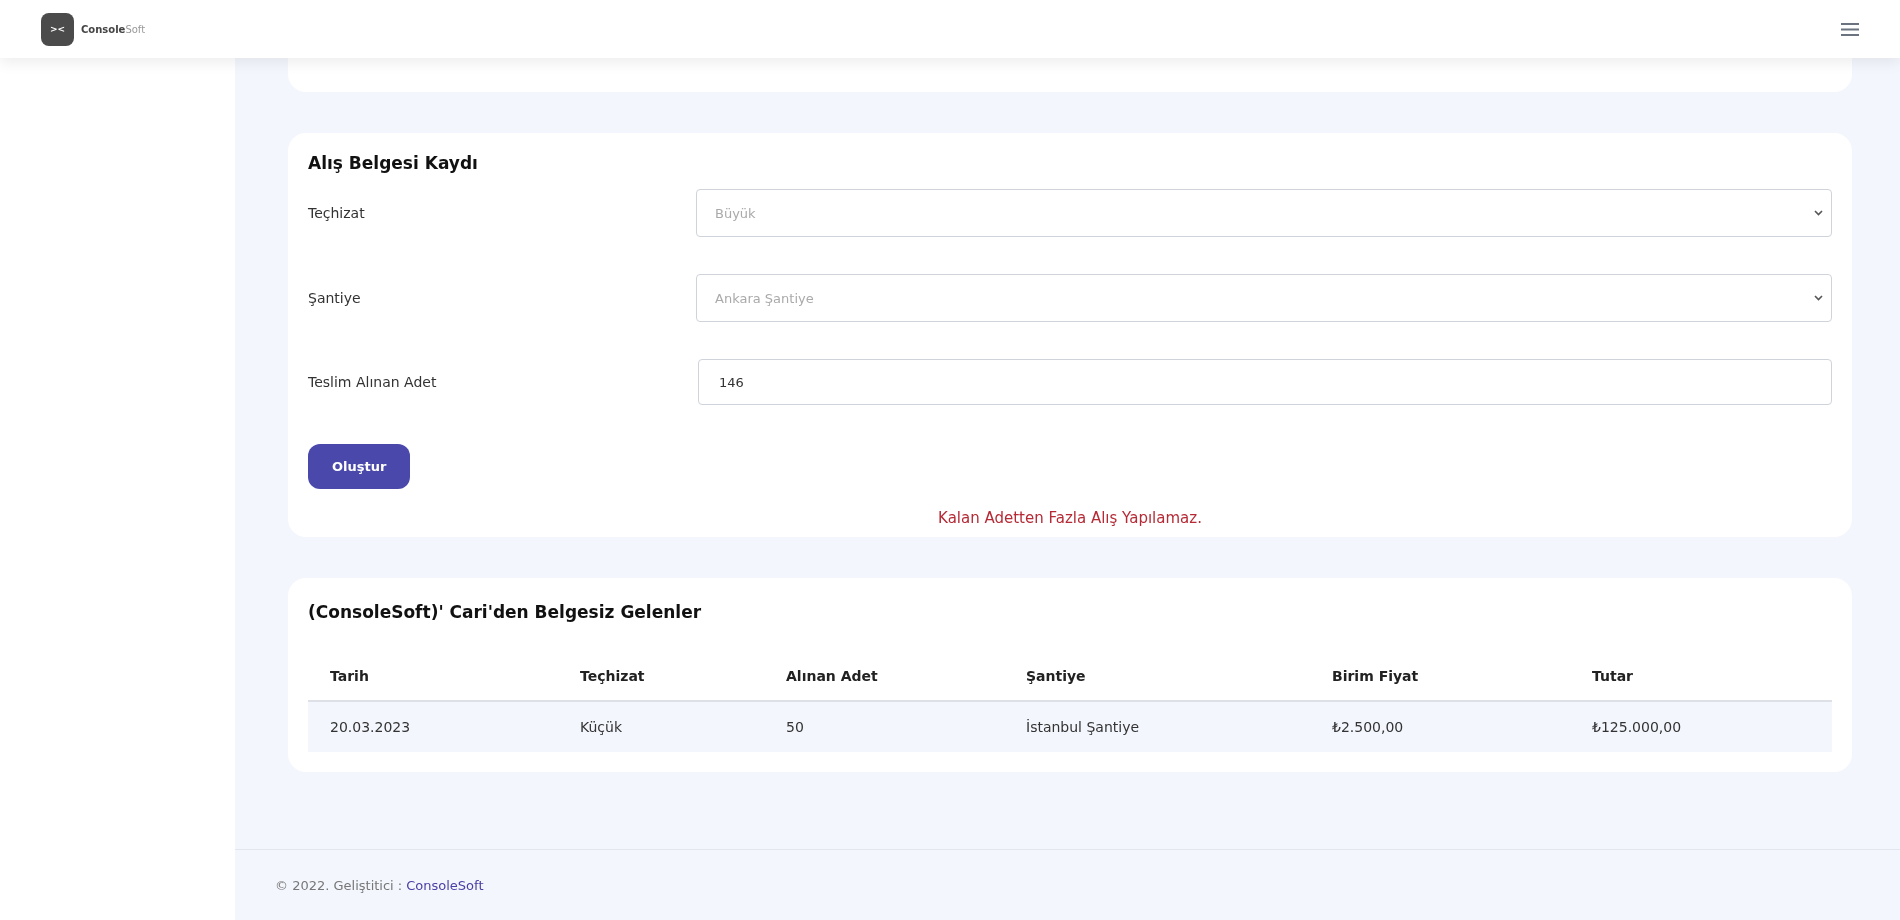  Describe the element at coordinates (335, 298) in the screenshot. I see `field-label: Şantiye` at that location.